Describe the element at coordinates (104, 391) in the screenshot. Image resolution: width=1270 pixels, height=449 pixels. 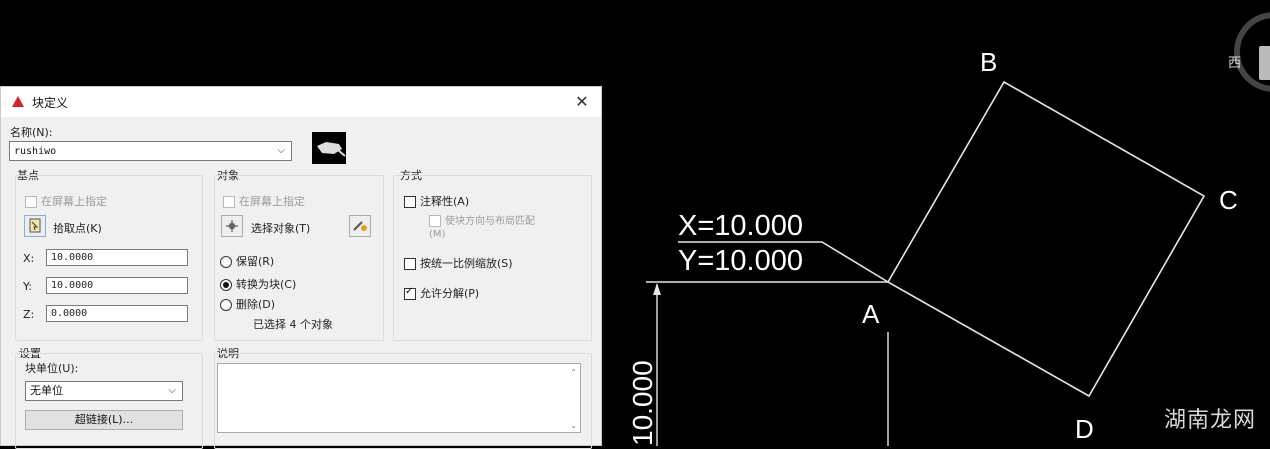
I see `block-unit-select: 无单位 ⌵` at that location.